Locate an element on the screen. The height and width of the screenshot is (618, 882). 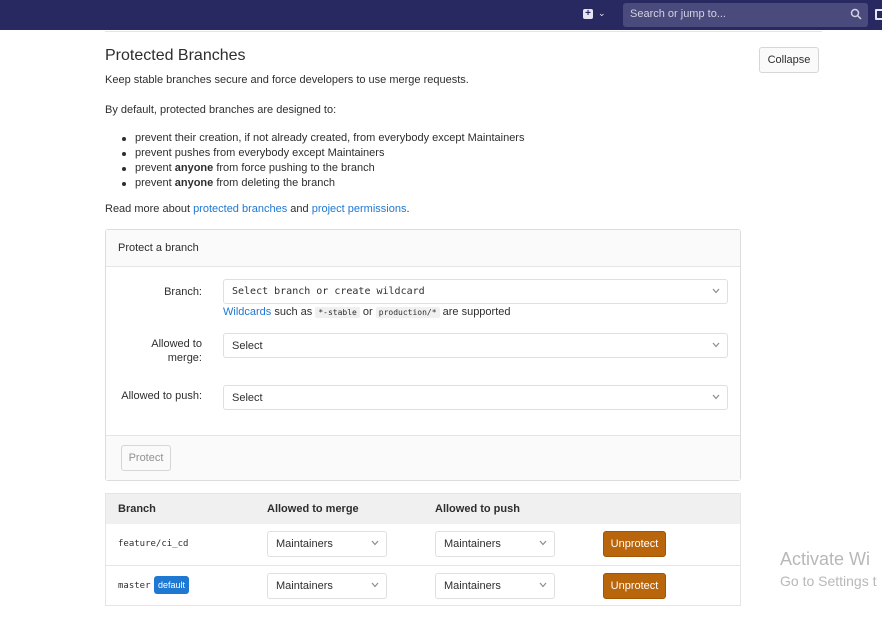
hint-text: such as is located at coordinates (293, 312).